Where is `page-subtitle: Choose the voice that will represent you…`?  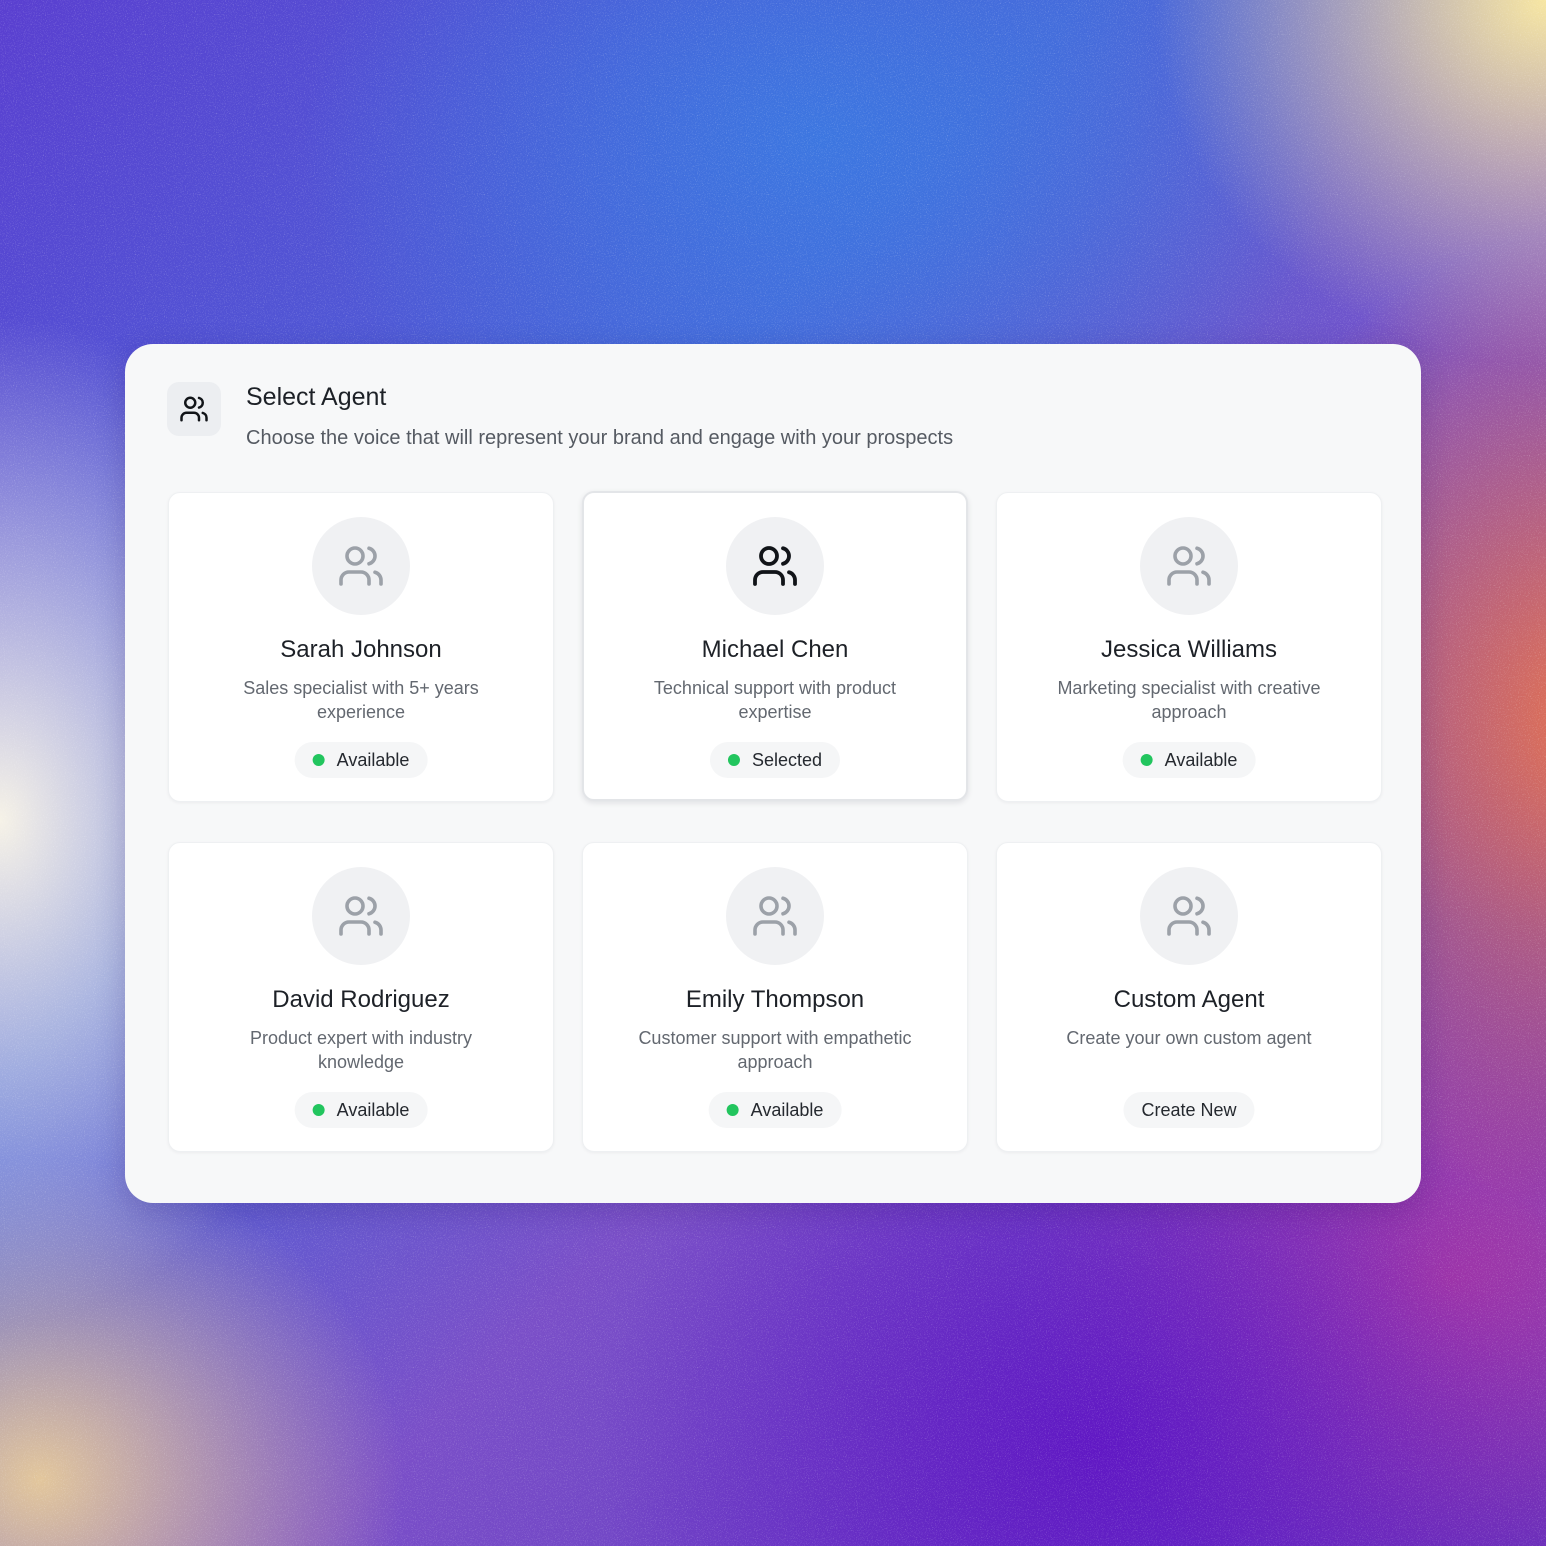
page-subtitle: Choose the voice that will represent you… is located at coordinates (600, 438).